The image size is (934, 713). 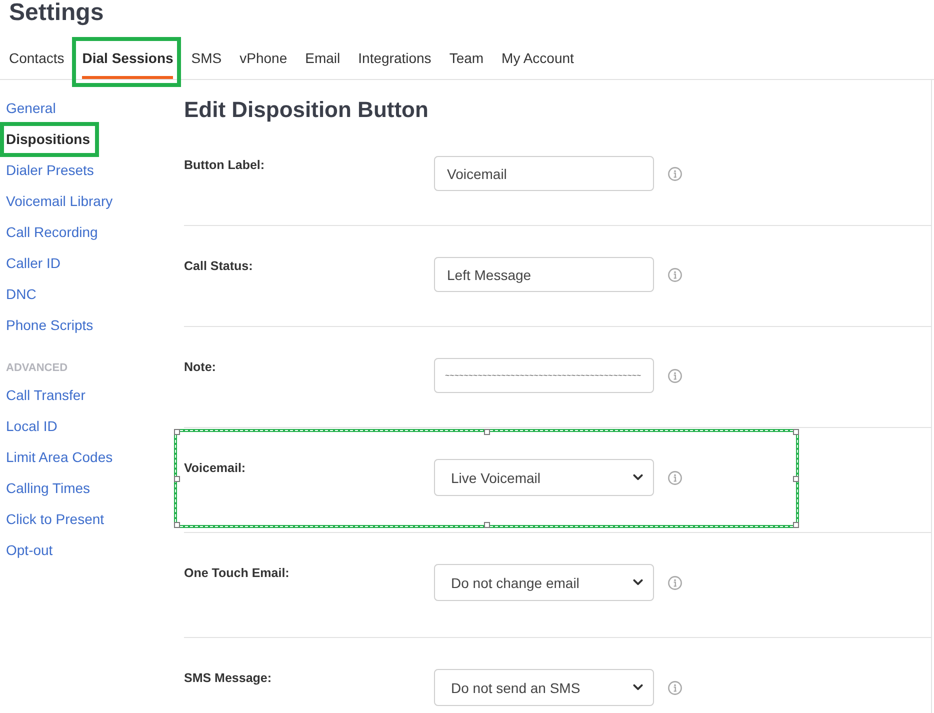 I want to click on nav-tab: My Account, so click(x=538, y=64).